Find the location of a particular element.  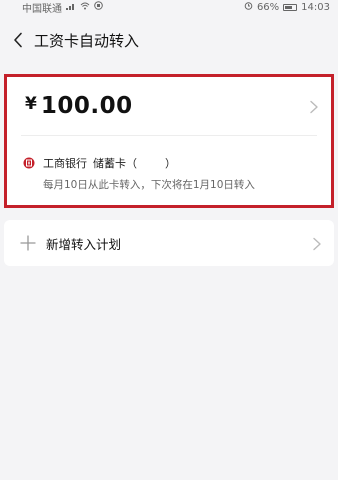

battery-fill is located at coordinates (288, 7).